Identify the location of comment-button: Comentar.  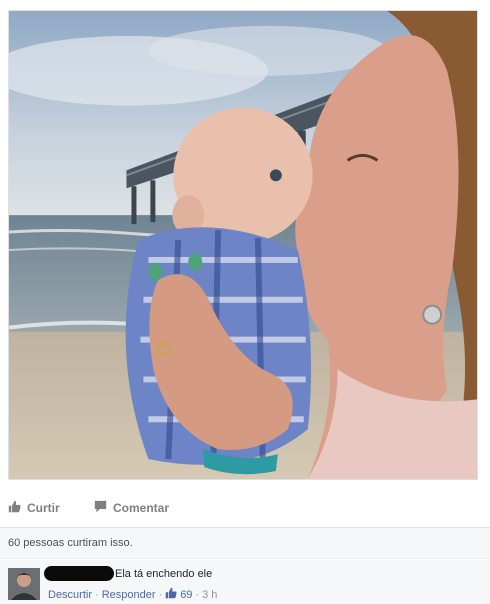
(131, 508).